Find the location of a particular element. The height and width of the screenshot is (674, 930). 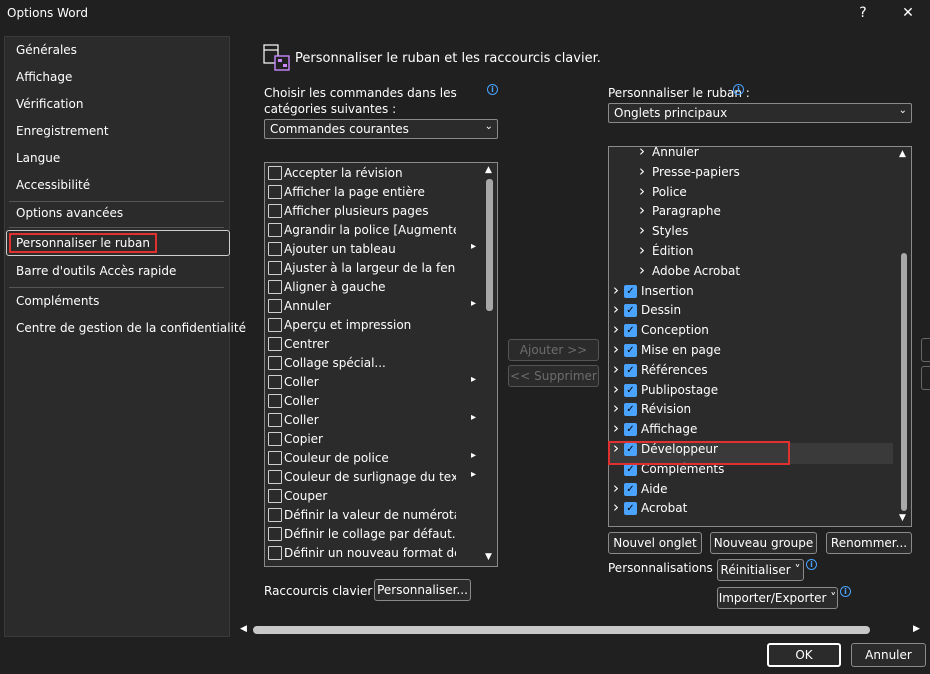

command-list-item: Couper is located at coordinates (371, 496).